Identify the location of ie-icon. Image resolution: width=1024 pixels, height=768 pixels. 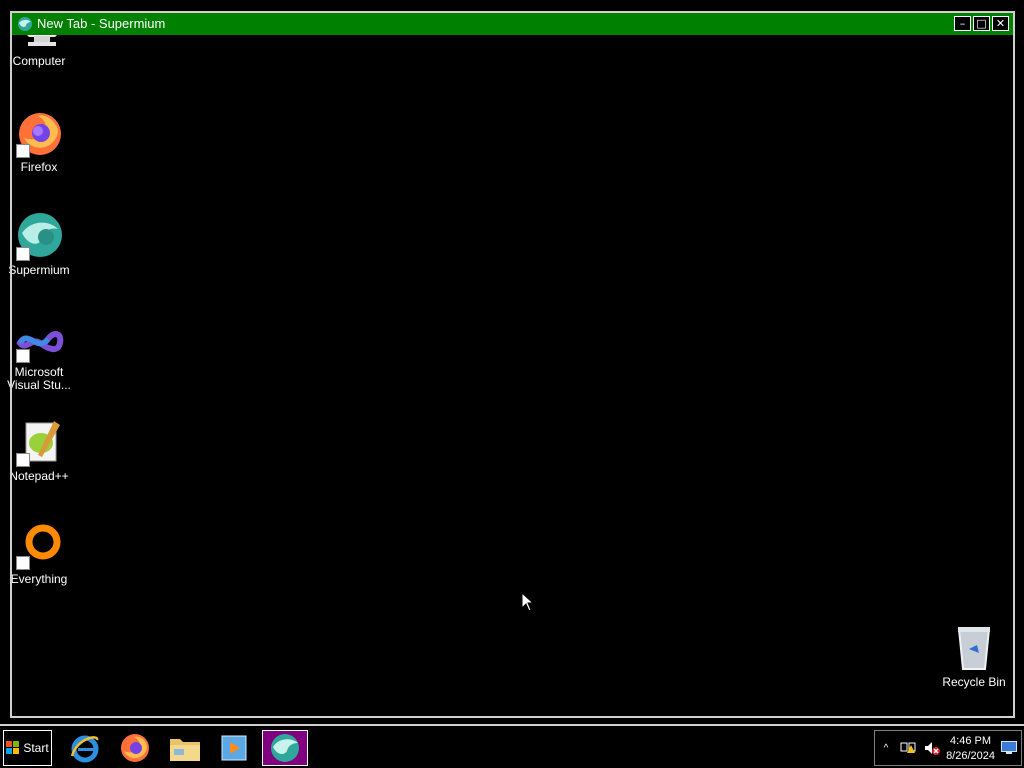
(84, 749).